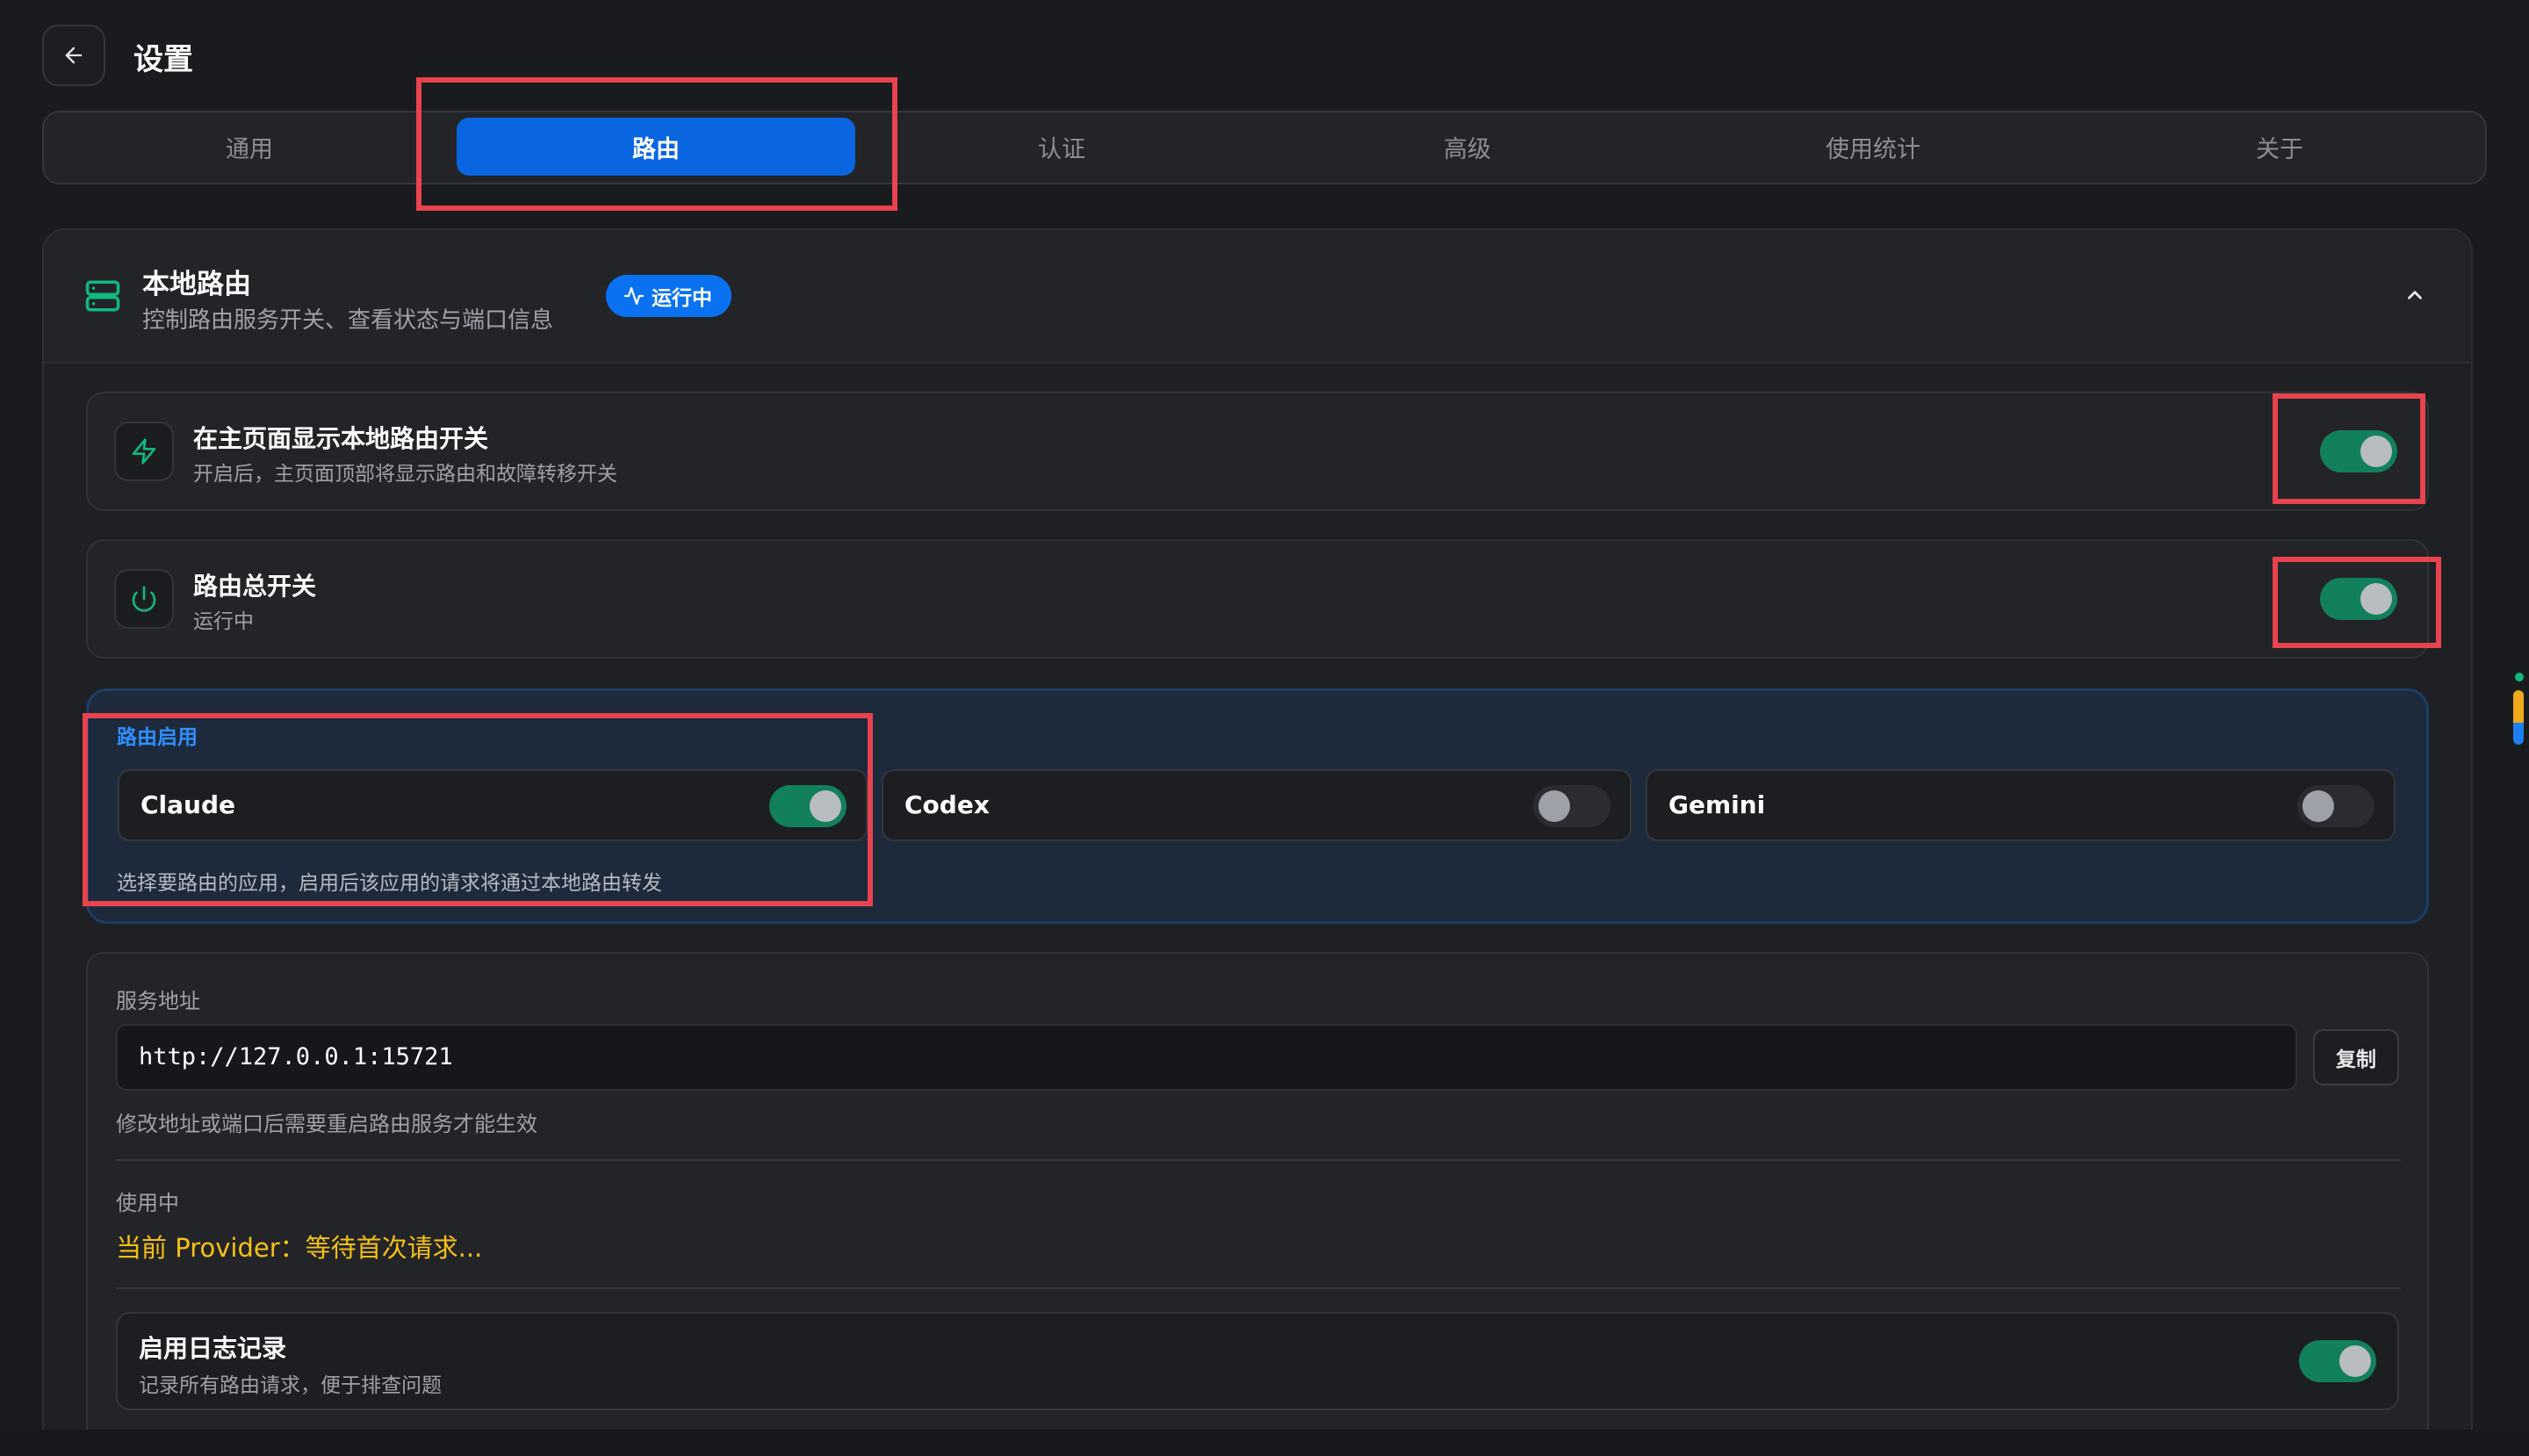  I want to click on codex-toggle, so click(1572, 806).